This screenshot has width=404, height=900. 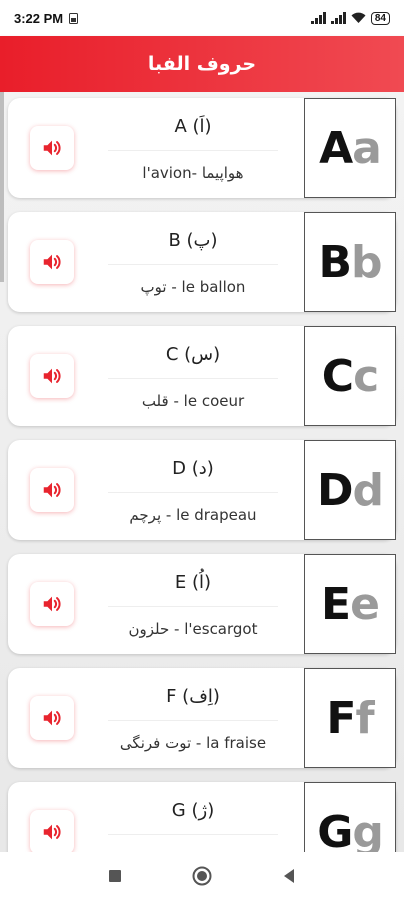 I want to click on example-word: قلب - le coeur, so click(x=193, y=401).